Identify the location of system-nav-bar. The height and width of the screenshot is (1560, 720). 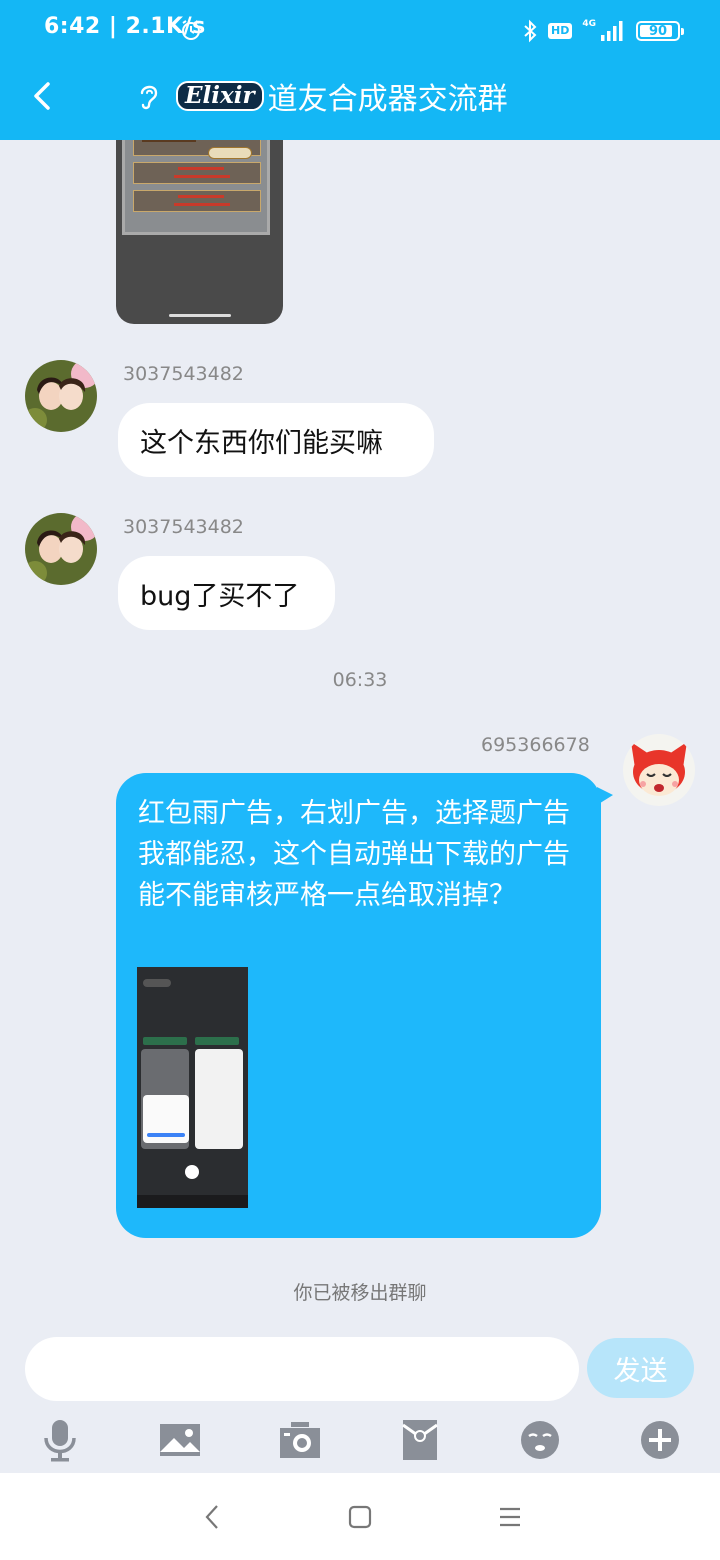
(360, 1516).